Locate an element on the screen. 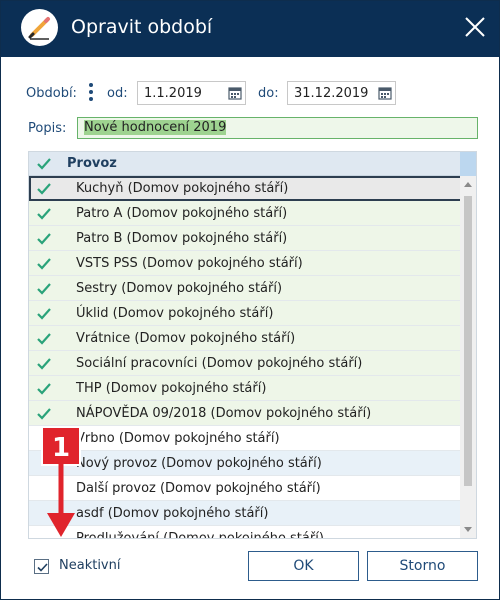 The width and height of the screenshot is (500, 600). row-label: NÁPOVĚDA 09/2018 (Domov pokojného stáří) is located at coordinates (224, 413).